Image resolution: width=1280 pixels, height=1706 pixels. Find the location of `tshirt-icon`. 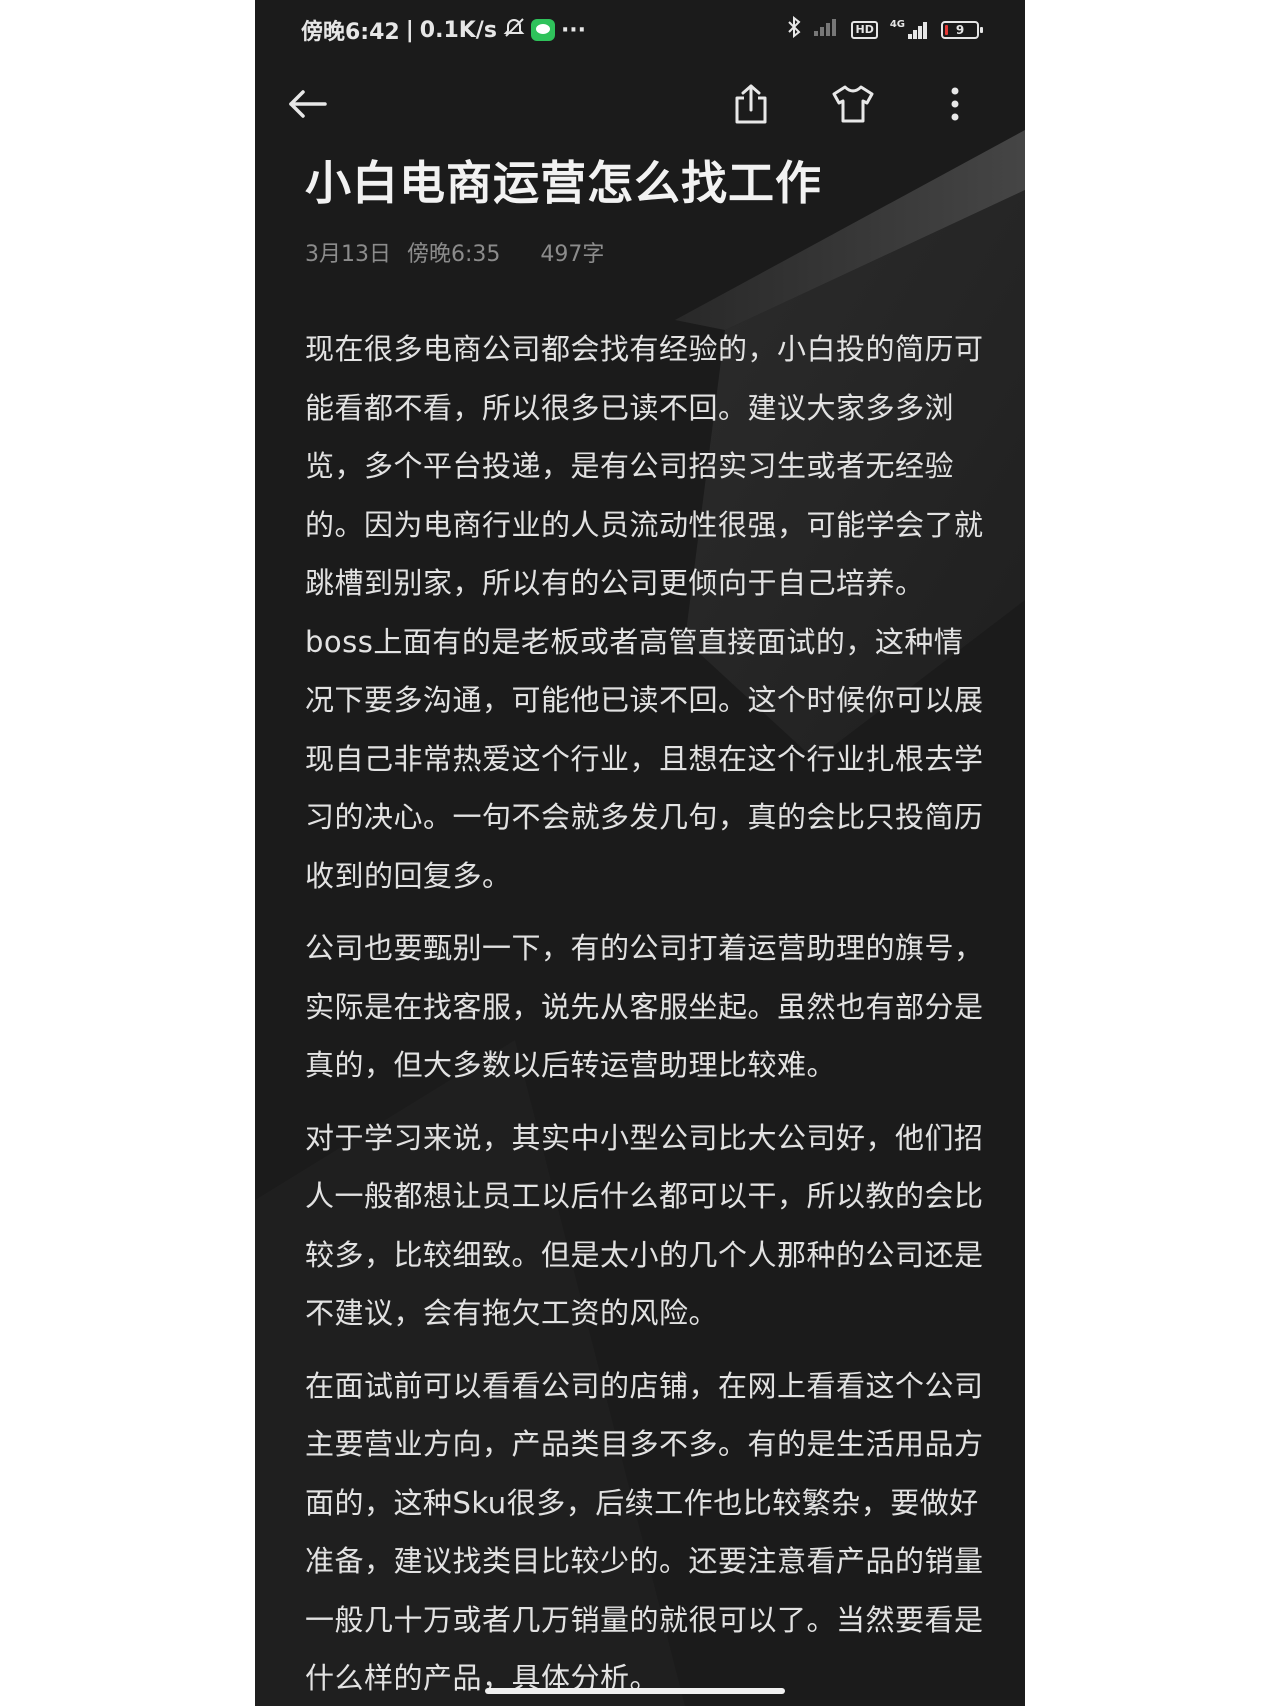

tshirt-icon is located at coordinates (853, 104).